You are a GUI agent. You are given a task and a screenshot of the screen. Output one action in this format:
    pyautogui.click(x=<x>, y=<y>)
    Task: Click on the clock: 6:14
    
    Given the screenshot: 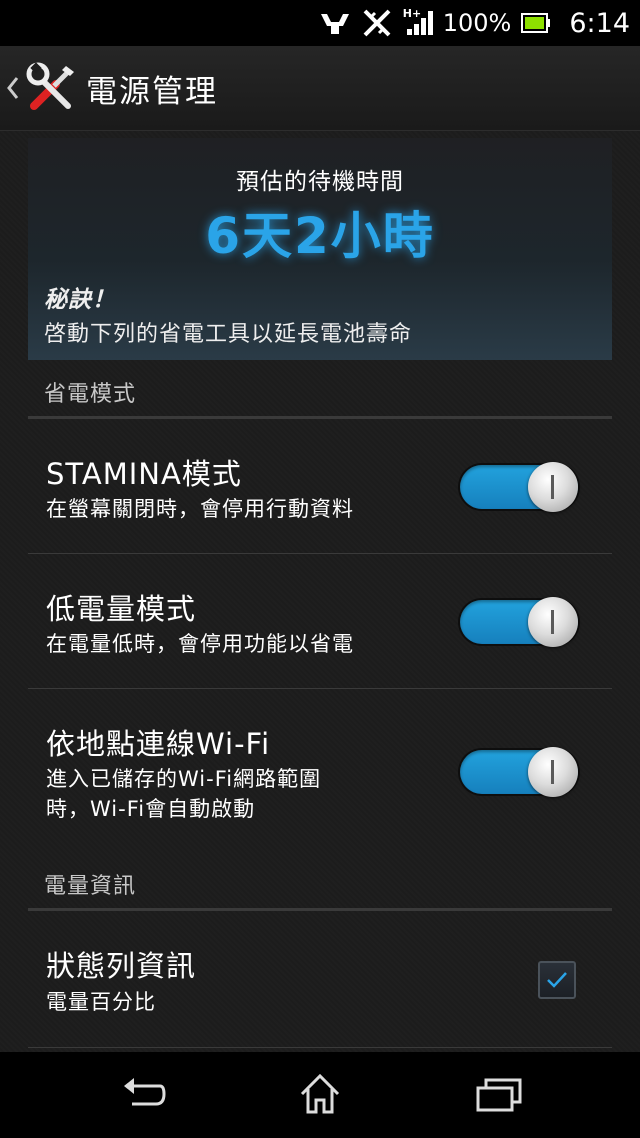 What is the action you would take?
    pyautogui.click(x=599, y=23)
    